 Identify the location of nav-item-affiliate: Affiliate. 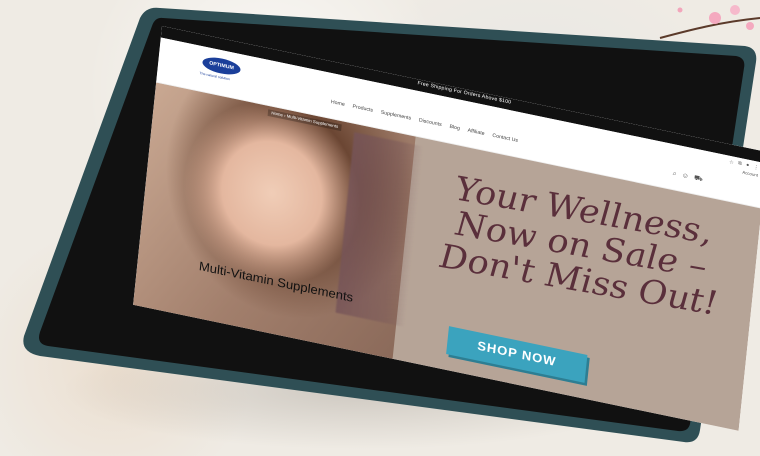
(475, 132).